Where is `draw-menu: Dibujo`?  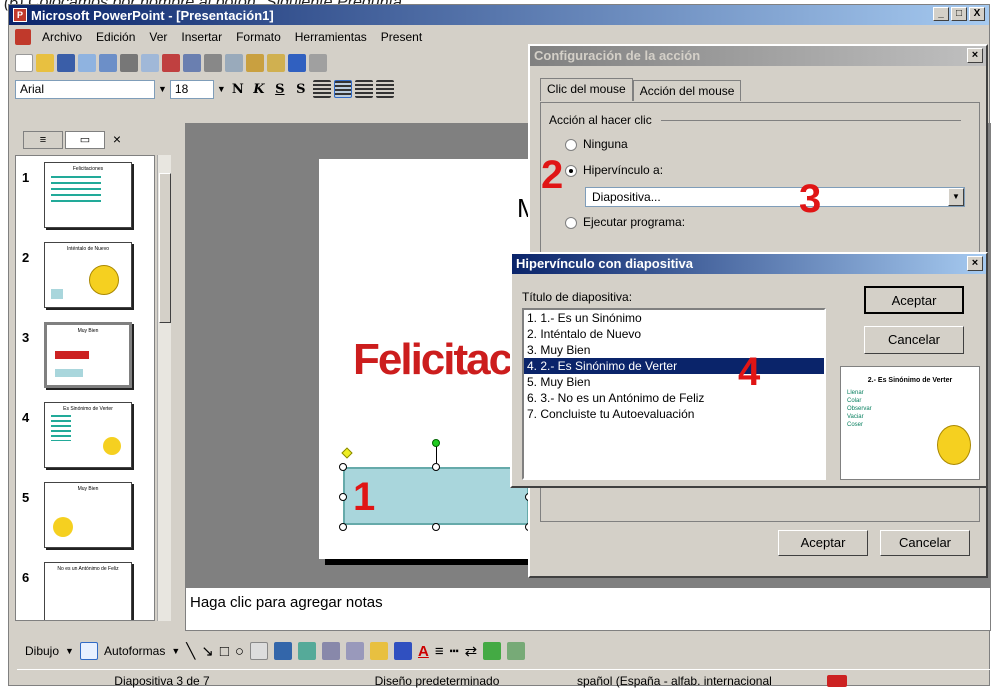 draw-menu: Dibujo is located at coordinates (42, 651).